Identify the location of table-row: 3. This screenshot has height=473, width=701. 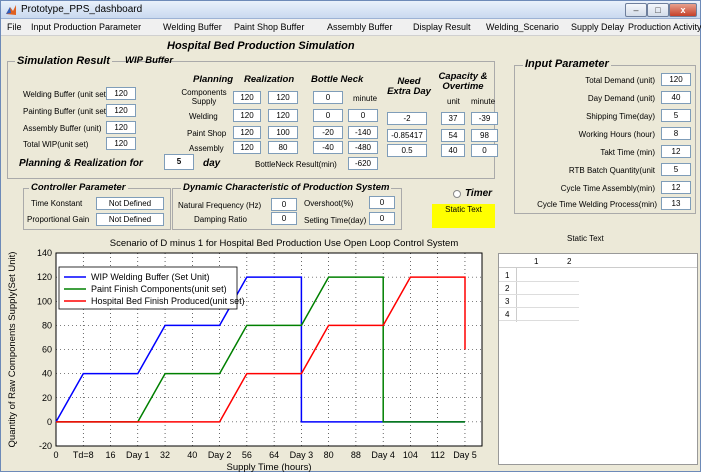
(539, 301).